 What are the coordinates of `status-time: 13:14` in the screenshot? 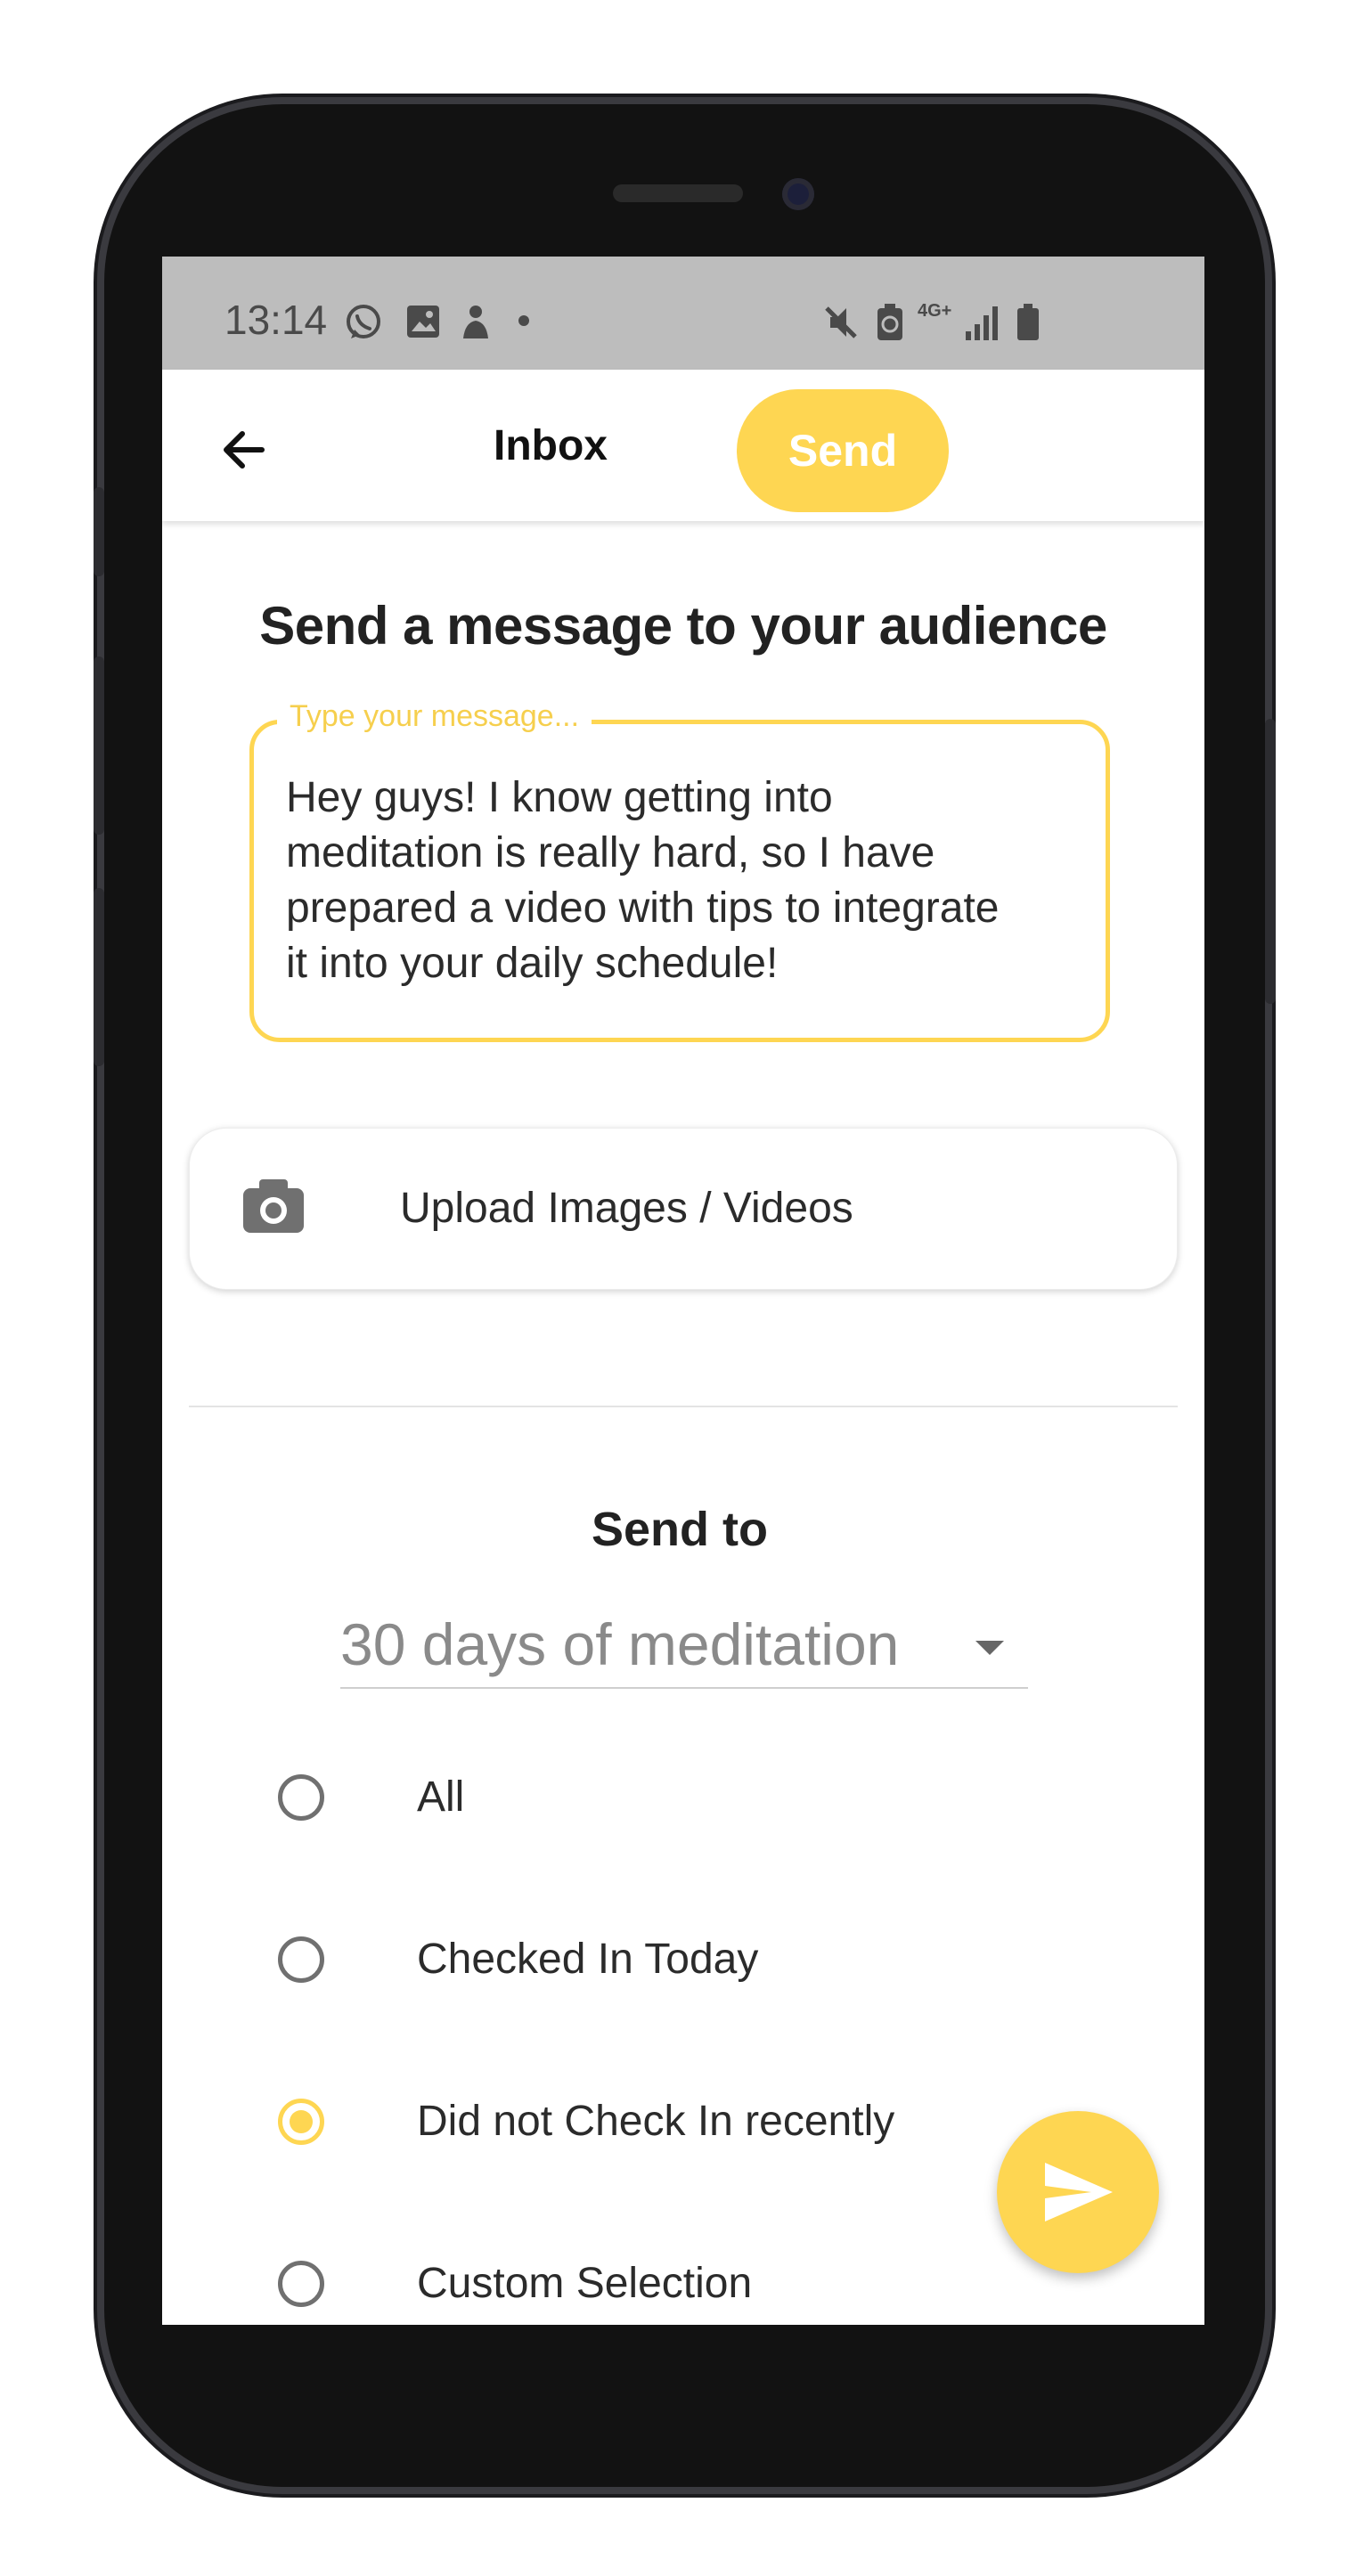 It's located at (276, 320).